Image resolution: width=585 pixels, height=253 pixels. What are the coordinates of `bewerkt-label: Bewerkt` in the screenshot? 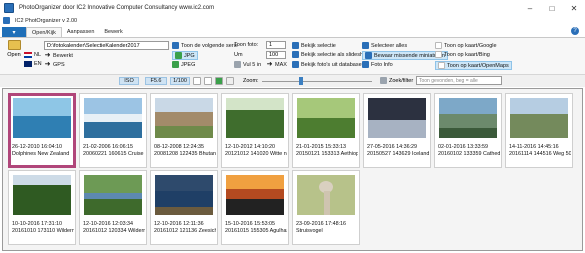 It's located at (63, 55).